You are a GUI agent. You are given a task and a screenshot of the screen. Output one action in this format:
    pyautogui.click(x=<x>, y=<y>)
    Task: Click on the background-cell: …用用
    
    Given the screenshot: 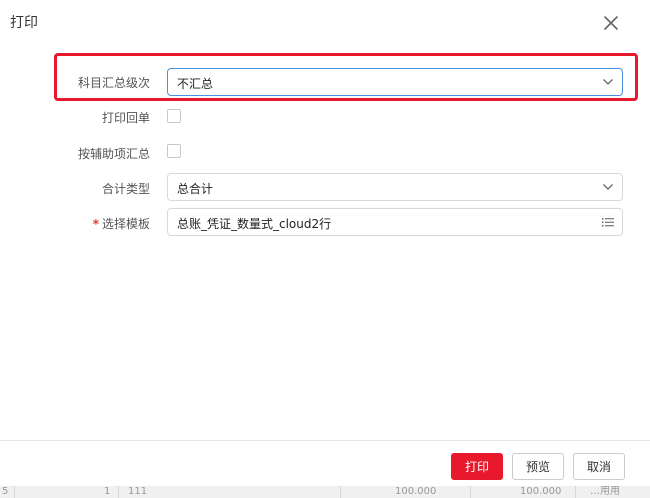 What is the action you would take?
    pyautogui.click(x=605, y=491)
    